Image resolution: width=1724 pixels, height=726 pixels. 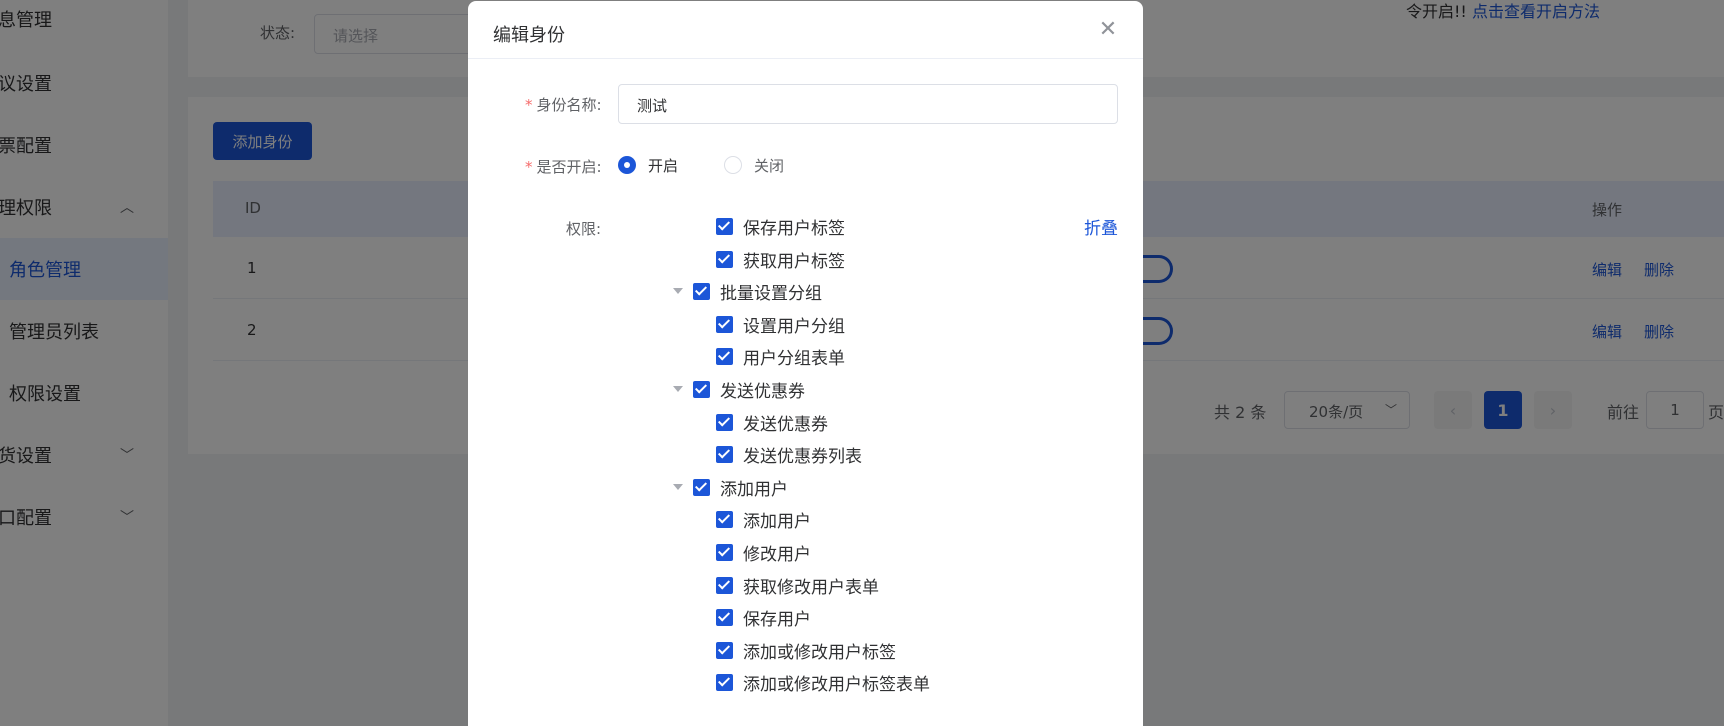 I want to click on tree-node: 保存用户, so click(x=763, y=617).